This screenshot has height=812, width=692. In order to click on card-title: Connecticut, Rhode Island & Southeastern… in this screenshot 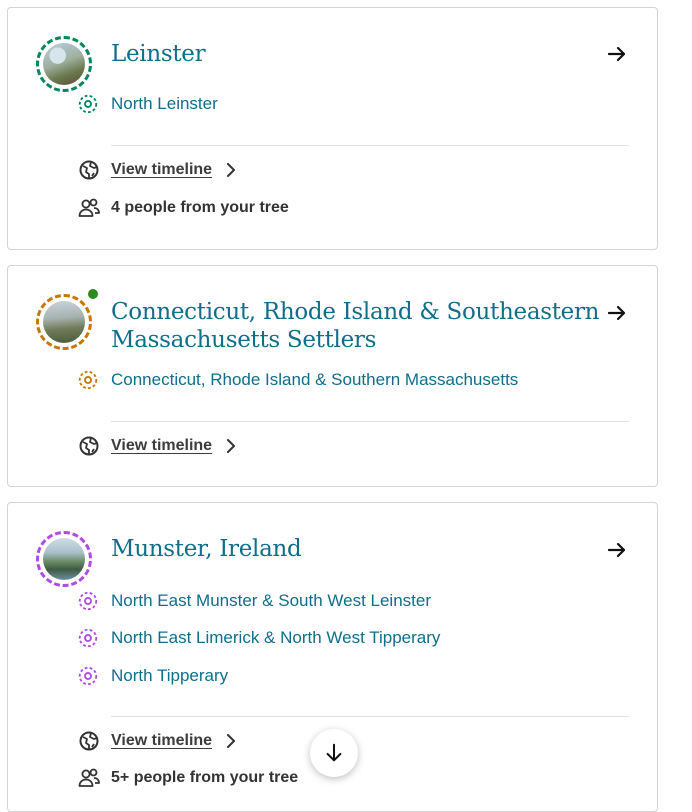, I will do `click(355, 326)`.